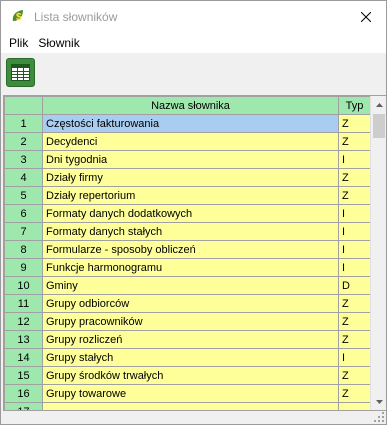 Image resolution: width=387 pixels, height=425 pixels. Describe the element at coordinates (23, 105) in the screenshot. I see `column-header-number` at that location.